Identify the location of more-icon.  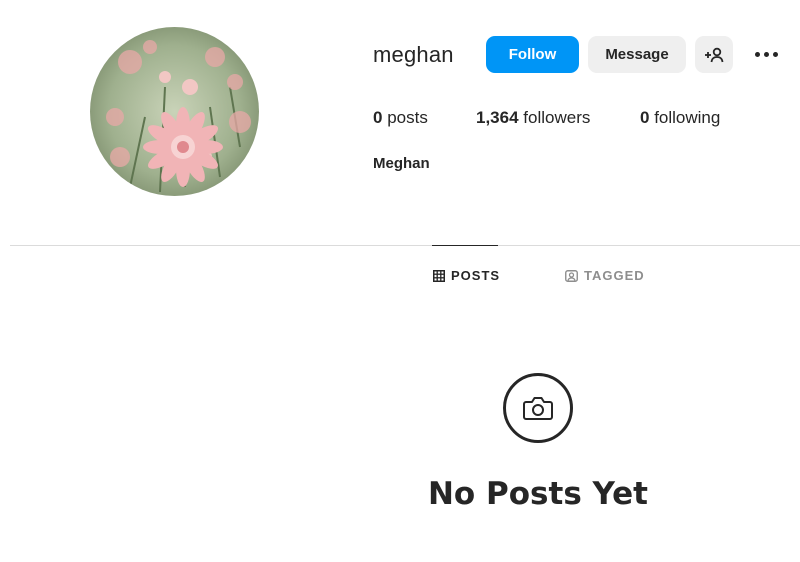
(757, 54).